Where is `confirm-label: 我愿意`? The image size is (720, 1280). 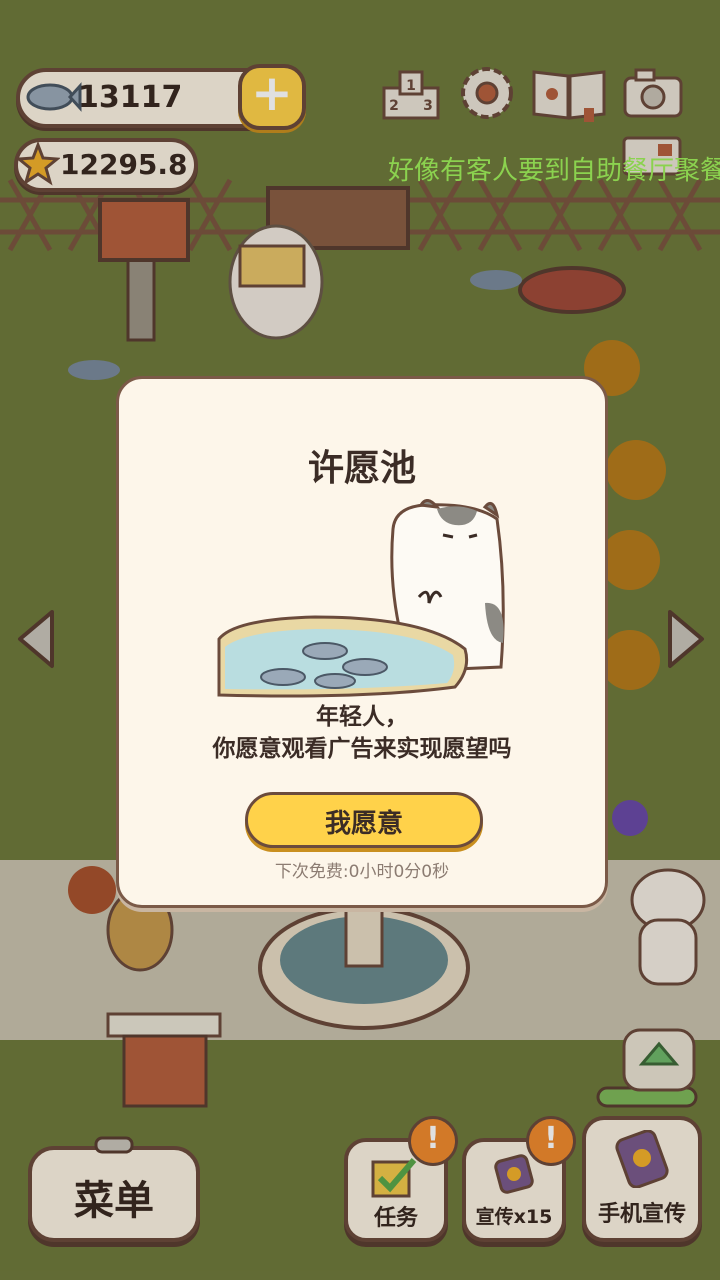
confirm-label: 我愿意 is located at coordinates (363, 824).